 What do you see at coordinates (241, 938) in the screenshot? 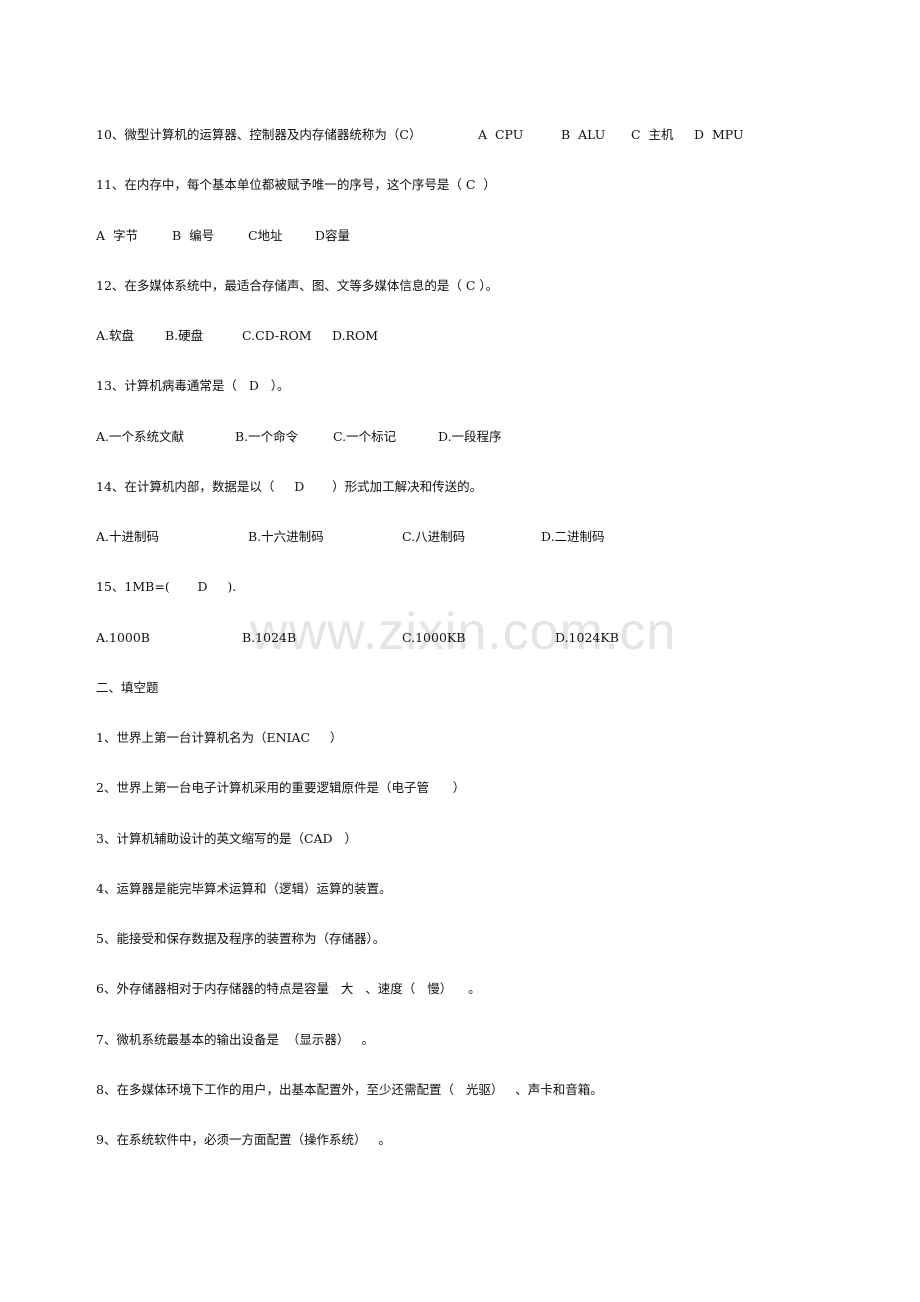
I see `fill-item: 5、能接受和保存数据及程序的装置称为（存储器）。` at bounding box center [241, 938].